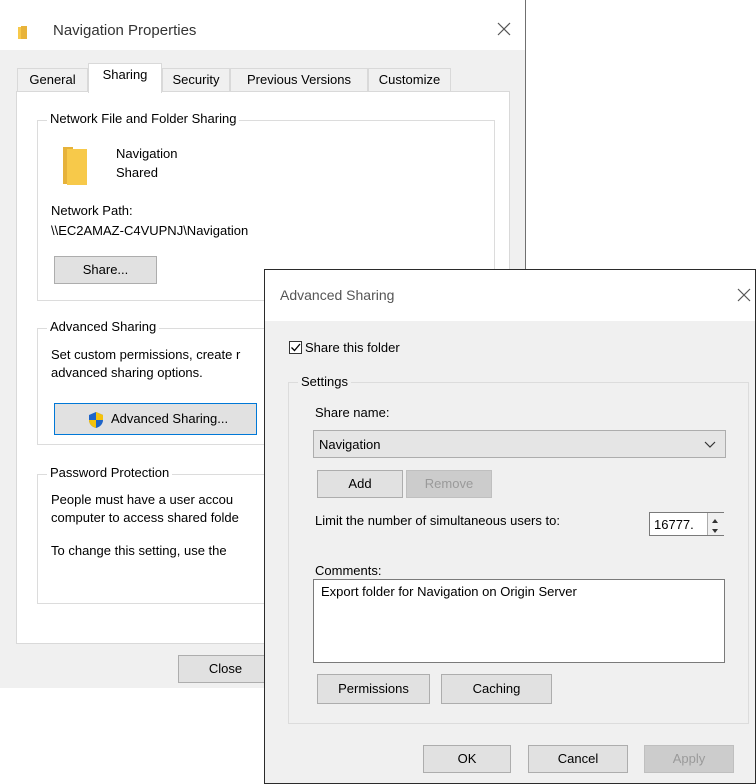 This screenshot has height=784, width=756. I want to click on folder-status: Shared, so click(137, 172).